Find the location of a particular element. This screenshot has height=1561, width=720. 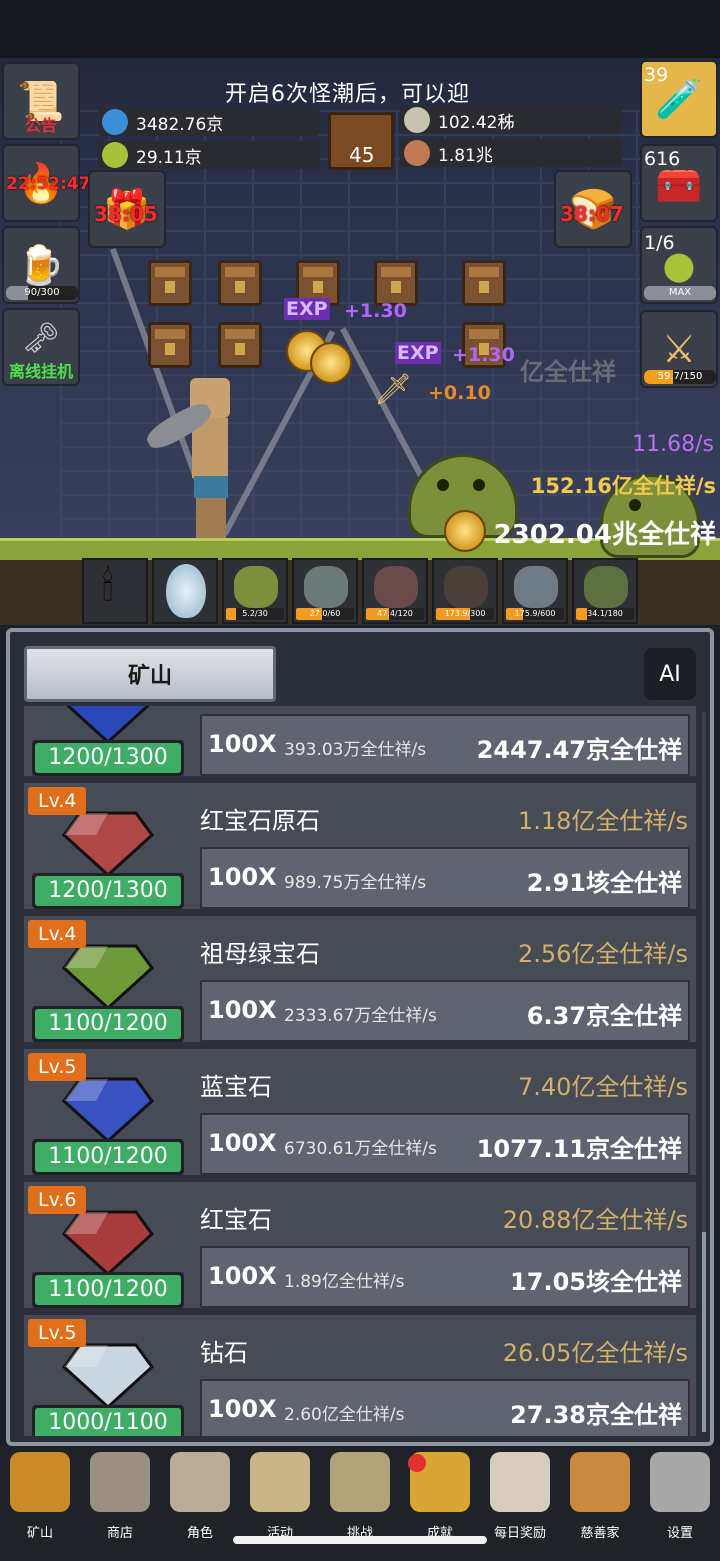

bat-icon is located at coordinates (396, 587).